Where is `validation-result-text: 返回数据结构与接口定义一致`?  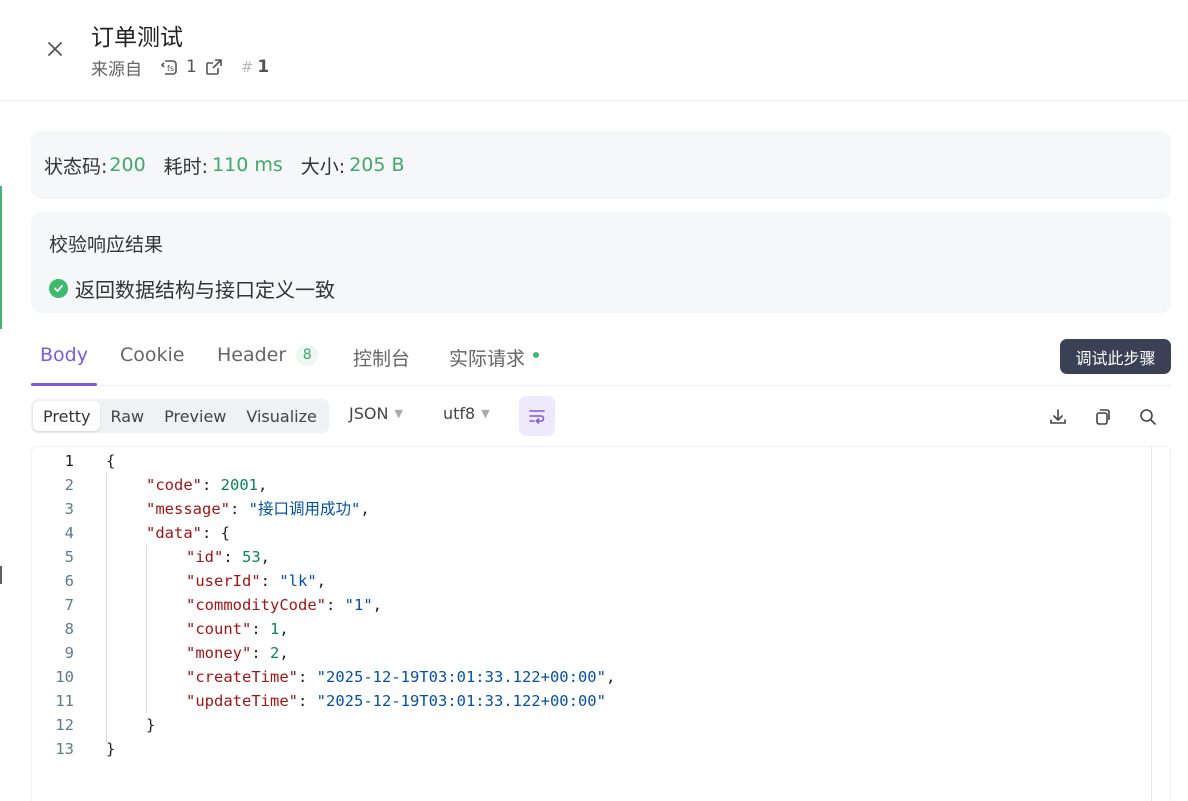 validation-result-text: 返回数据结构与接口定义一致 is located at coordinates (205, 290).